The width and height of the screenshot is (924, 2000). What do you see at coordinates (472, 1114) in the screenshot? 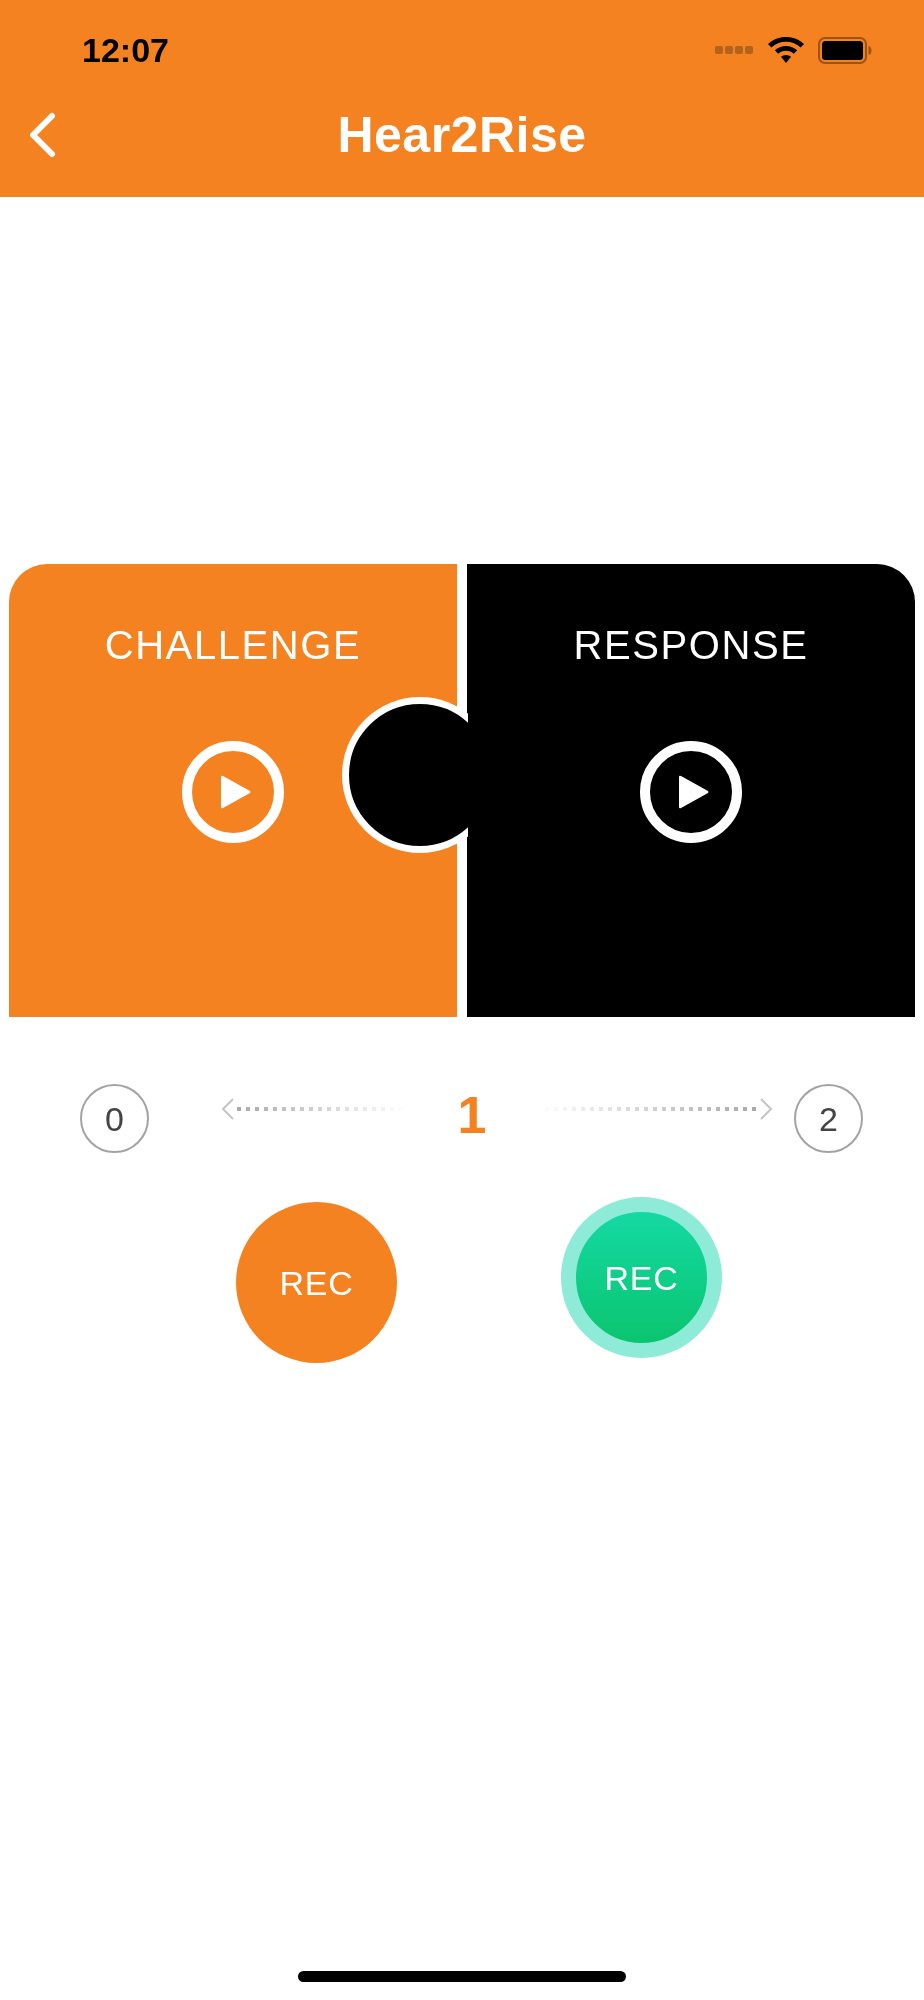
I see `current-step-number: 1` at bounding box center [472, 1114].